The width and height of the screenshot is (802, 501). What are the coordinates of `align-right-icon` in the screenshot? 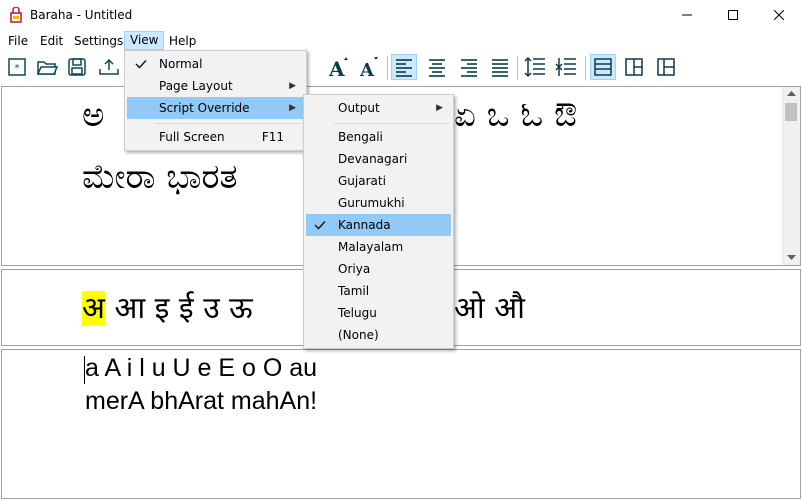 It's located at (469, 68).